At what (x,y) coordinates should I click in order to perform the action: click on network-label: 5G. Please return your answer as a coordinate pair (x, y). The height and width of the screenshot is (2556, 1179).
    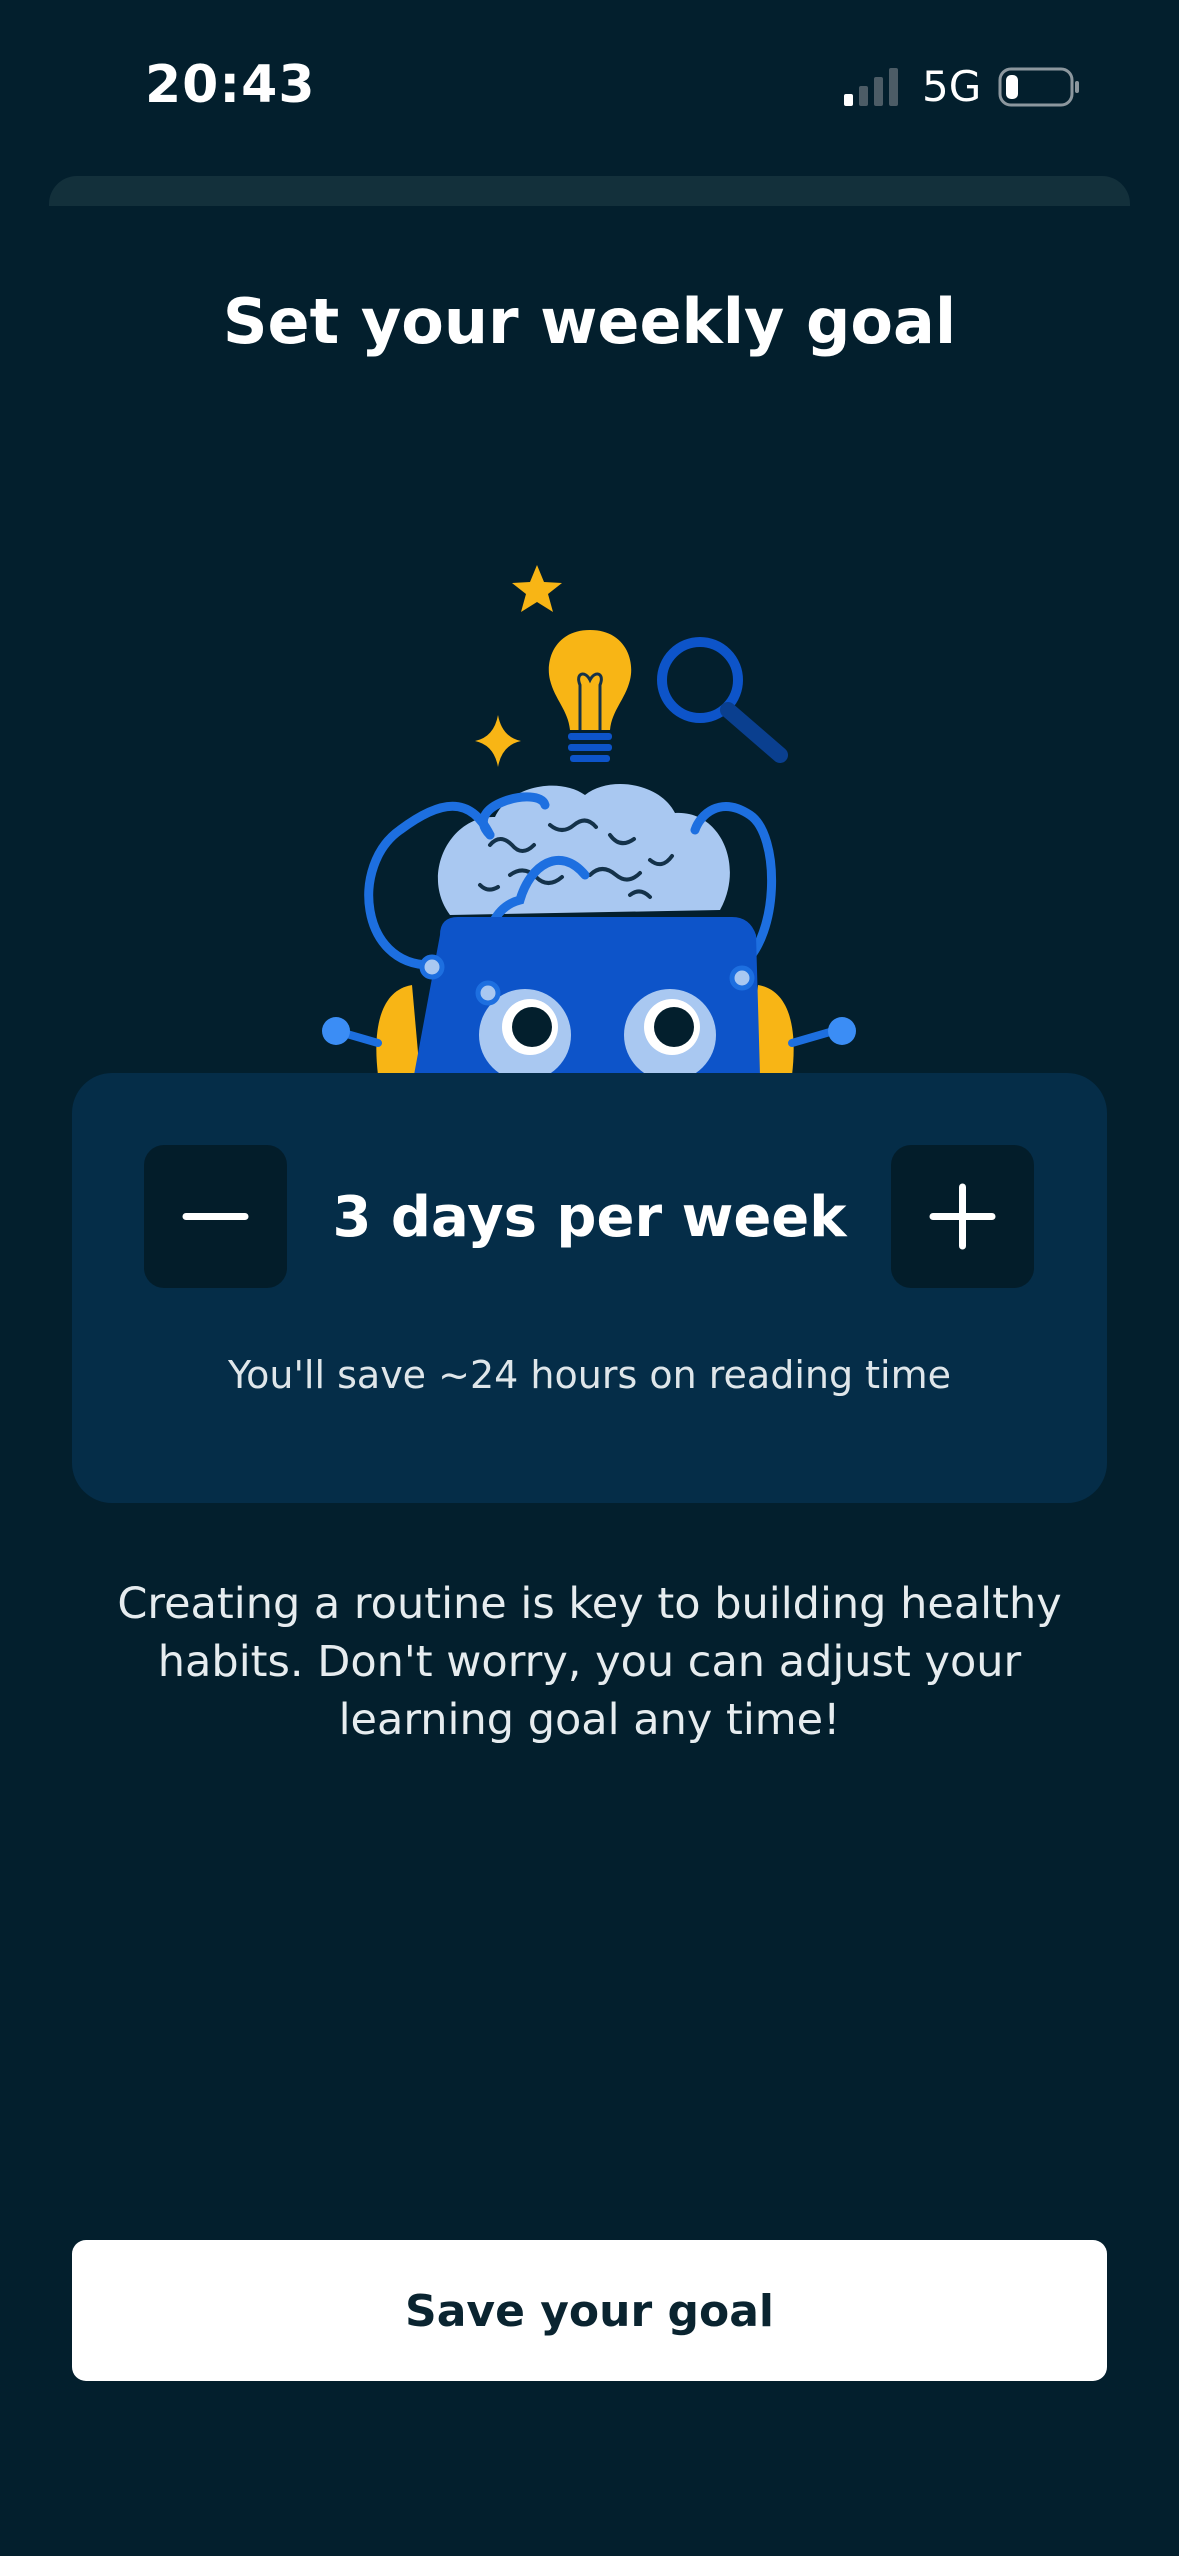
    Looking at the image, I should click on (952, 86).